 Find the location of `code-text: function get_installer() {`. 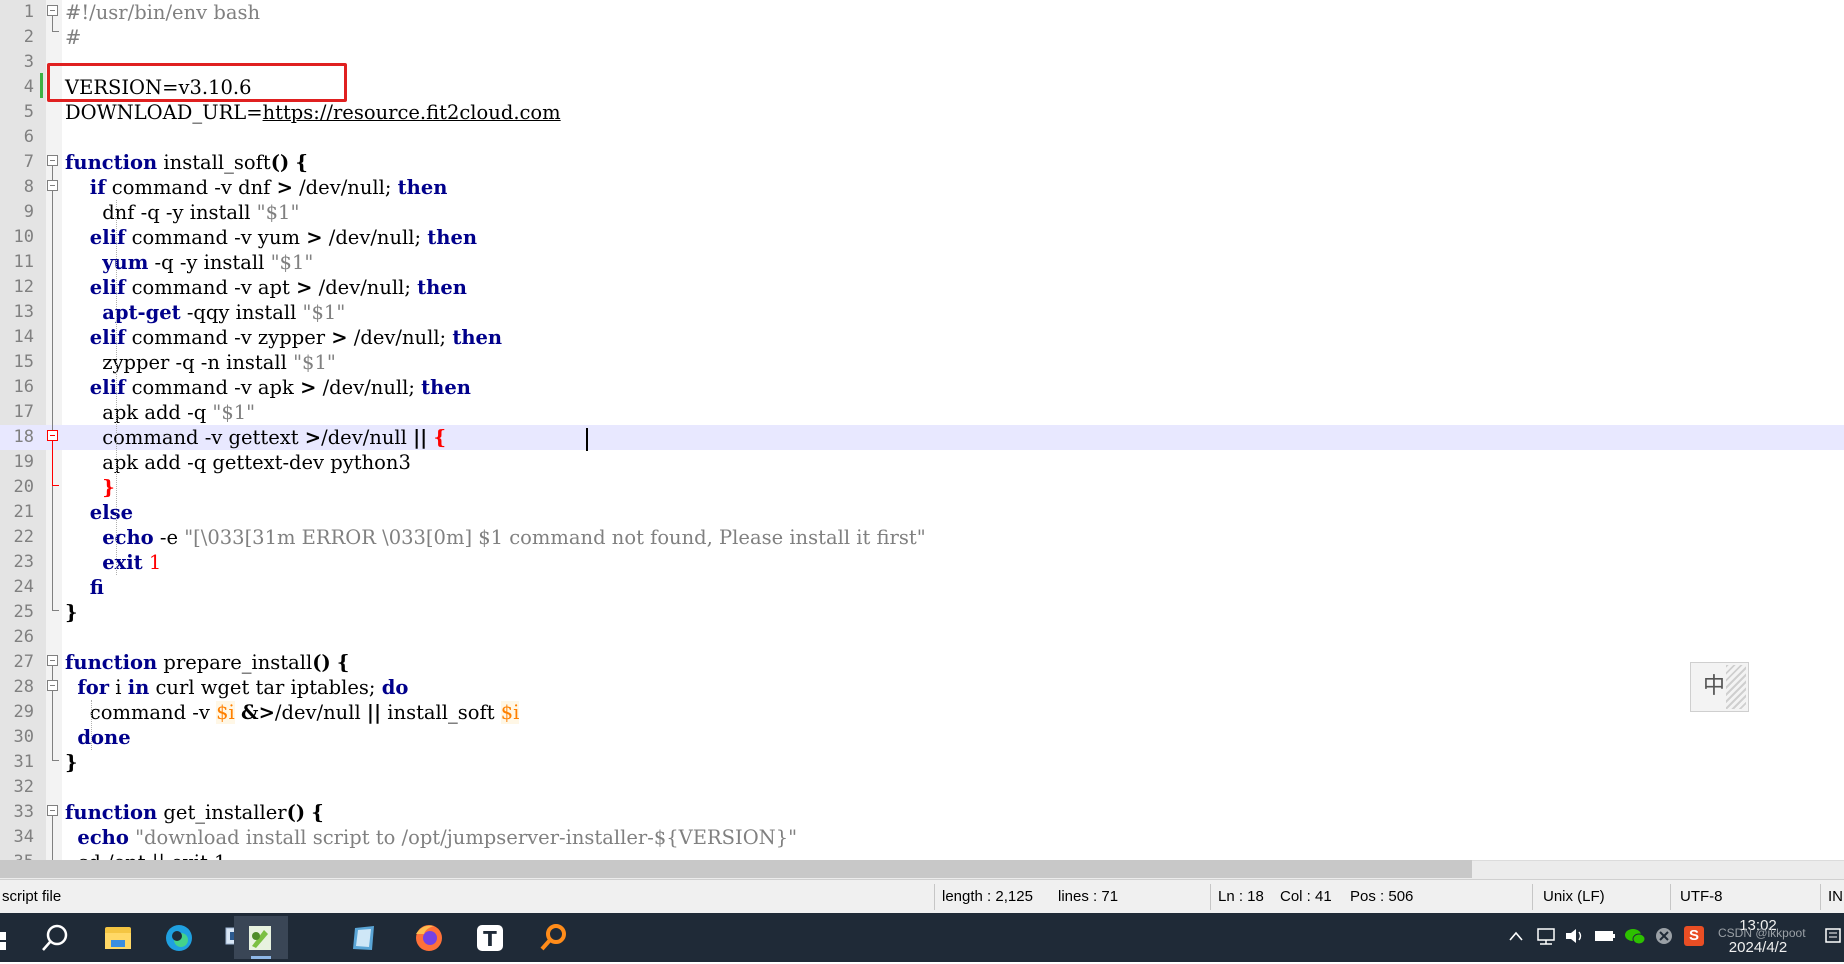

code-text: function get_installer() { is located at coordinates (194, 812).